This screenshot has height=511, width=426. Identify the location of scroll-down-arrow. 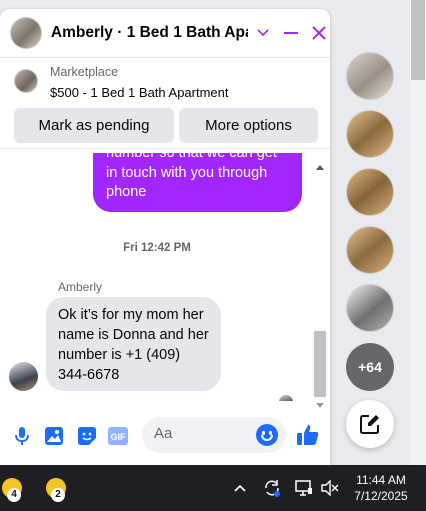
(320, 405).